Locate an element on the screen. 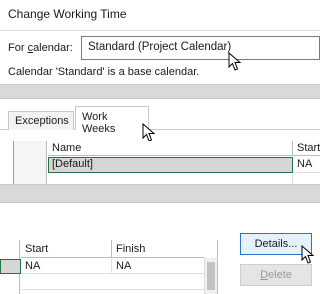 This screenshot has width=320, height=294. work-weeks-grid-right: Start Finish NA NA is located at coordinates (109, 267).